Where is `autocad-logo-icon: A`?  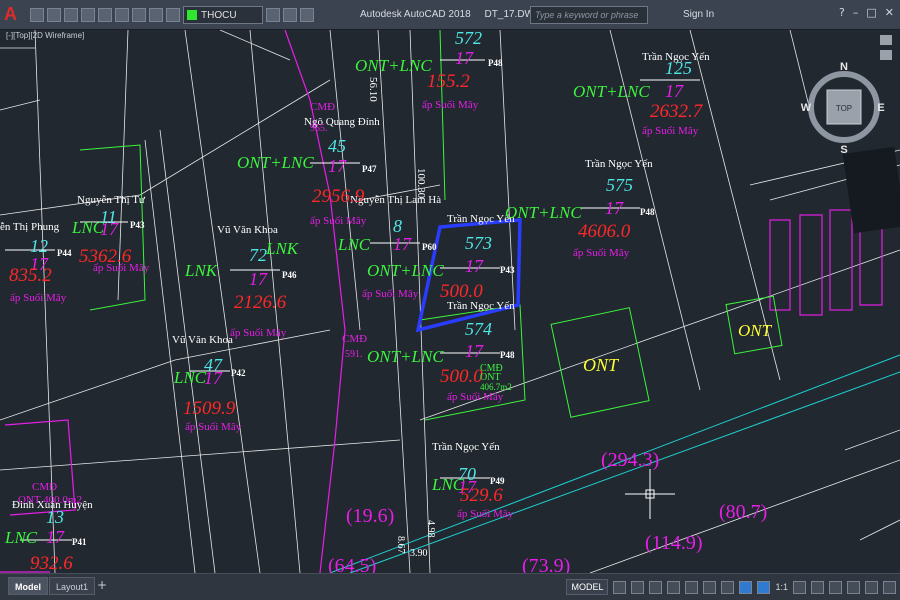
autocad-logo-icon: A is located at coordinates (14, 15).